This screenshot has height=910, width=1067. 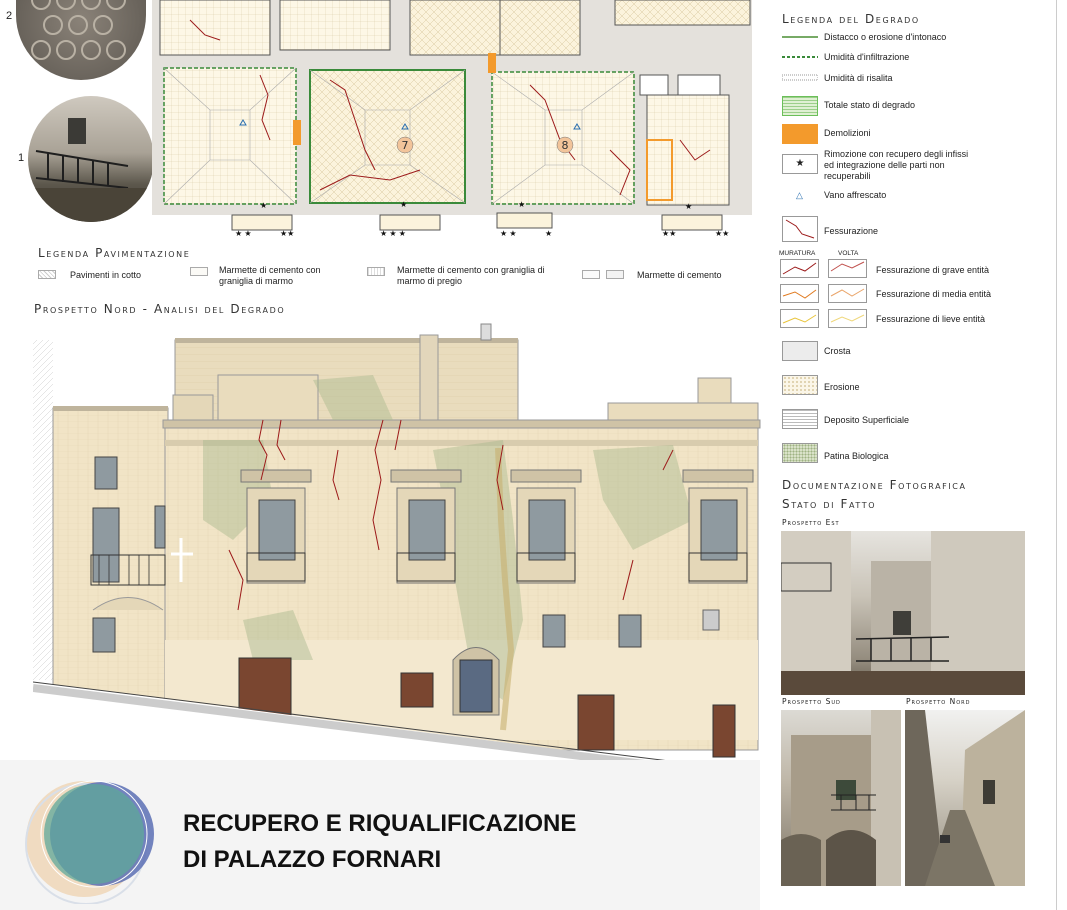 What do you see at coordinates (800, 37) in the screenshot?
I see `legend-line-distacco` at bounding box center [800, 37].